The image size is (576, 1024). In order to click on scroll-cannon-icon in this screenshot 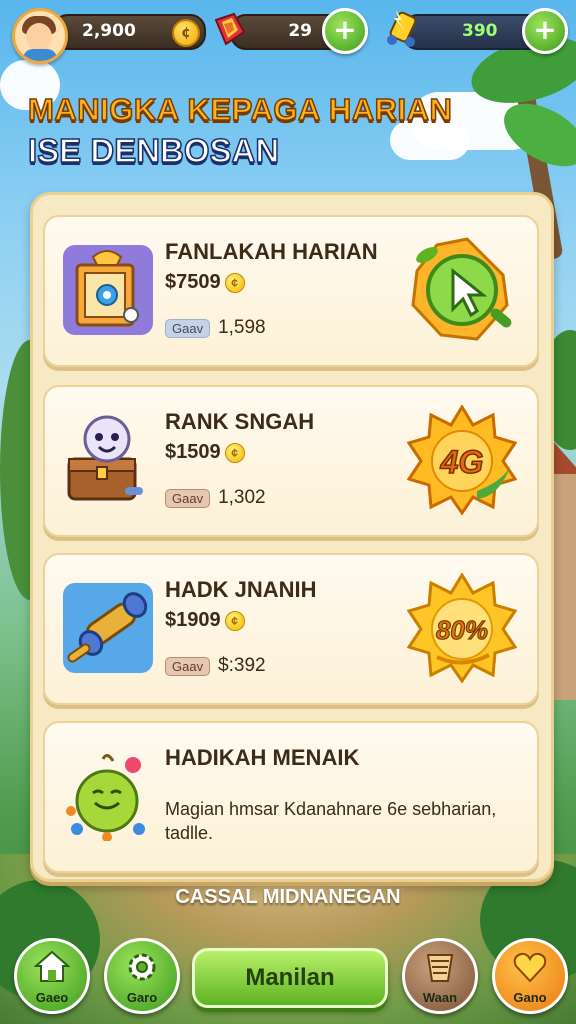, I will do `click(108, 628)`.